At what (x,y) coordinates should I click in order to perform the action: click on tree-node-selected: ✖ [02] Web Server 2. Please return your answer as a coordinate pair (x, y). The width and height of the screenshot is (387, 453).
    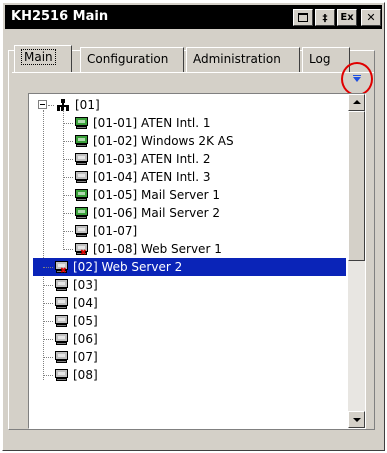
    Looking at the image, I should click on (189, 267).